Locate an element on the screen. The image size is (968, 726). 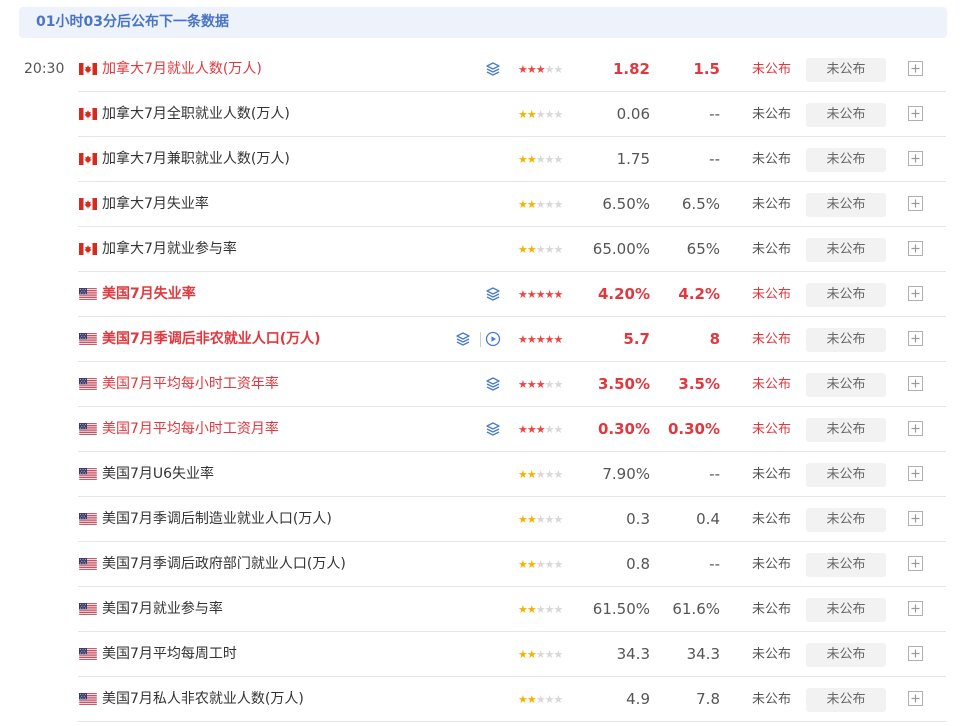
event-row: 20:30 加拿大7月就业人数(万人) ★★★★★ 1.82 1.5 未公布 未公布 is located at coordinates (484, 69).